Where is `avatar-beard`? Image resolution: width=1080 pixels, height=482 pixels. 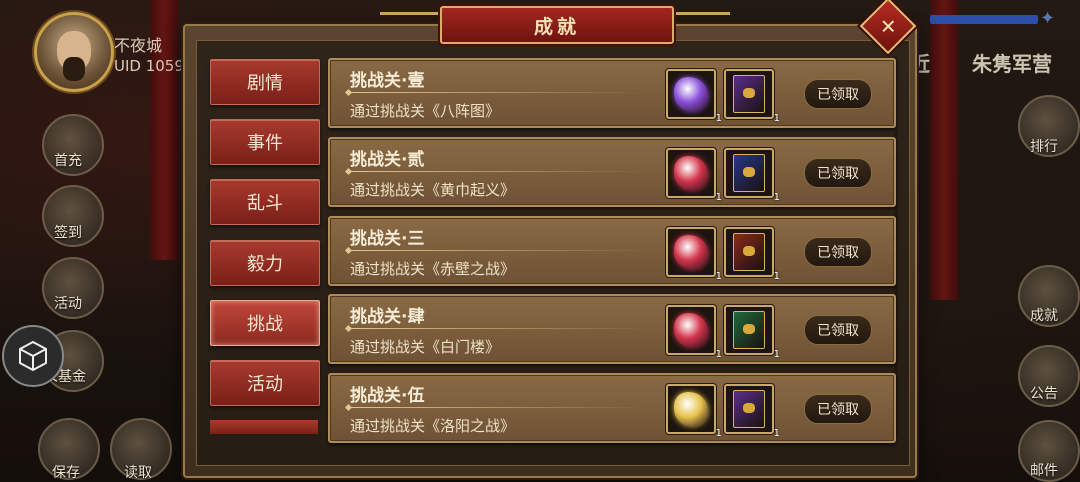 avatar-beard is located at coordinates (74, 69).